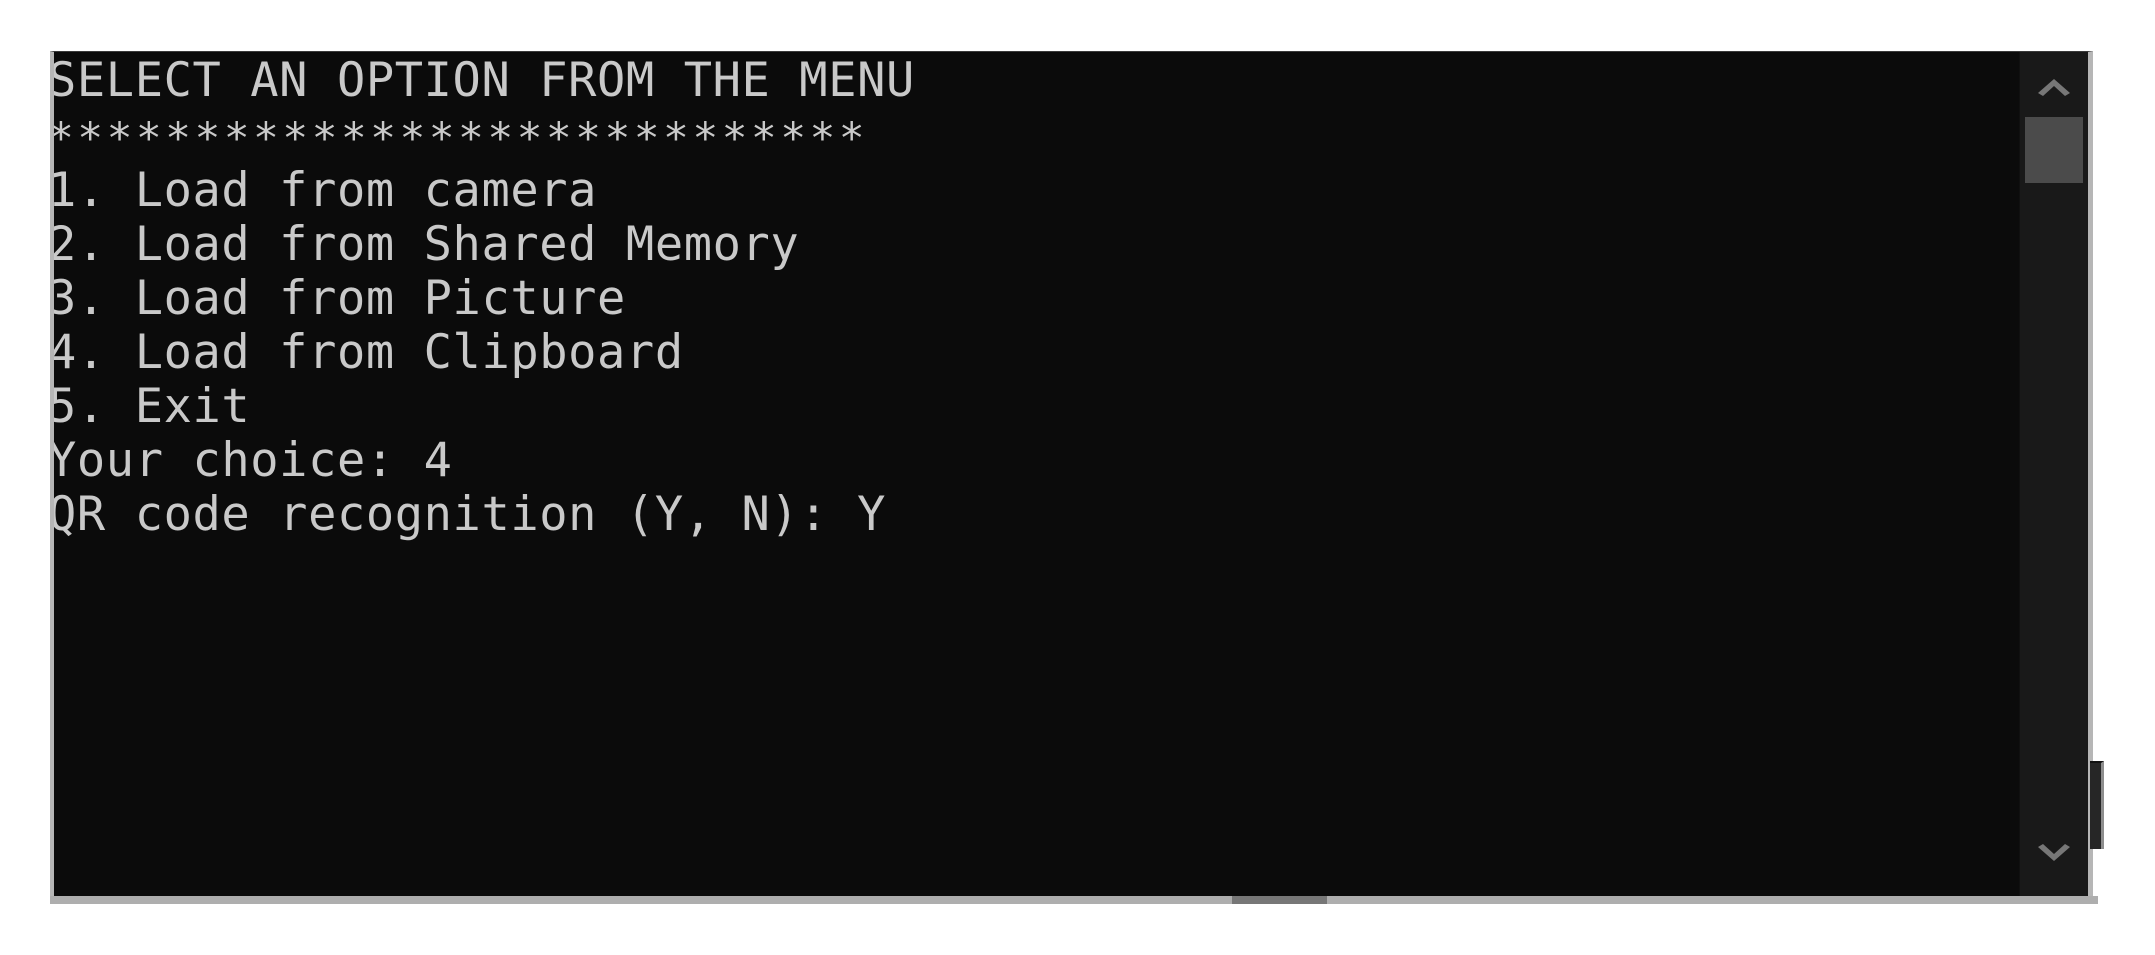 The image size is (2155, 955). I want to click on chevron-down-icon, so click(2054, 854).